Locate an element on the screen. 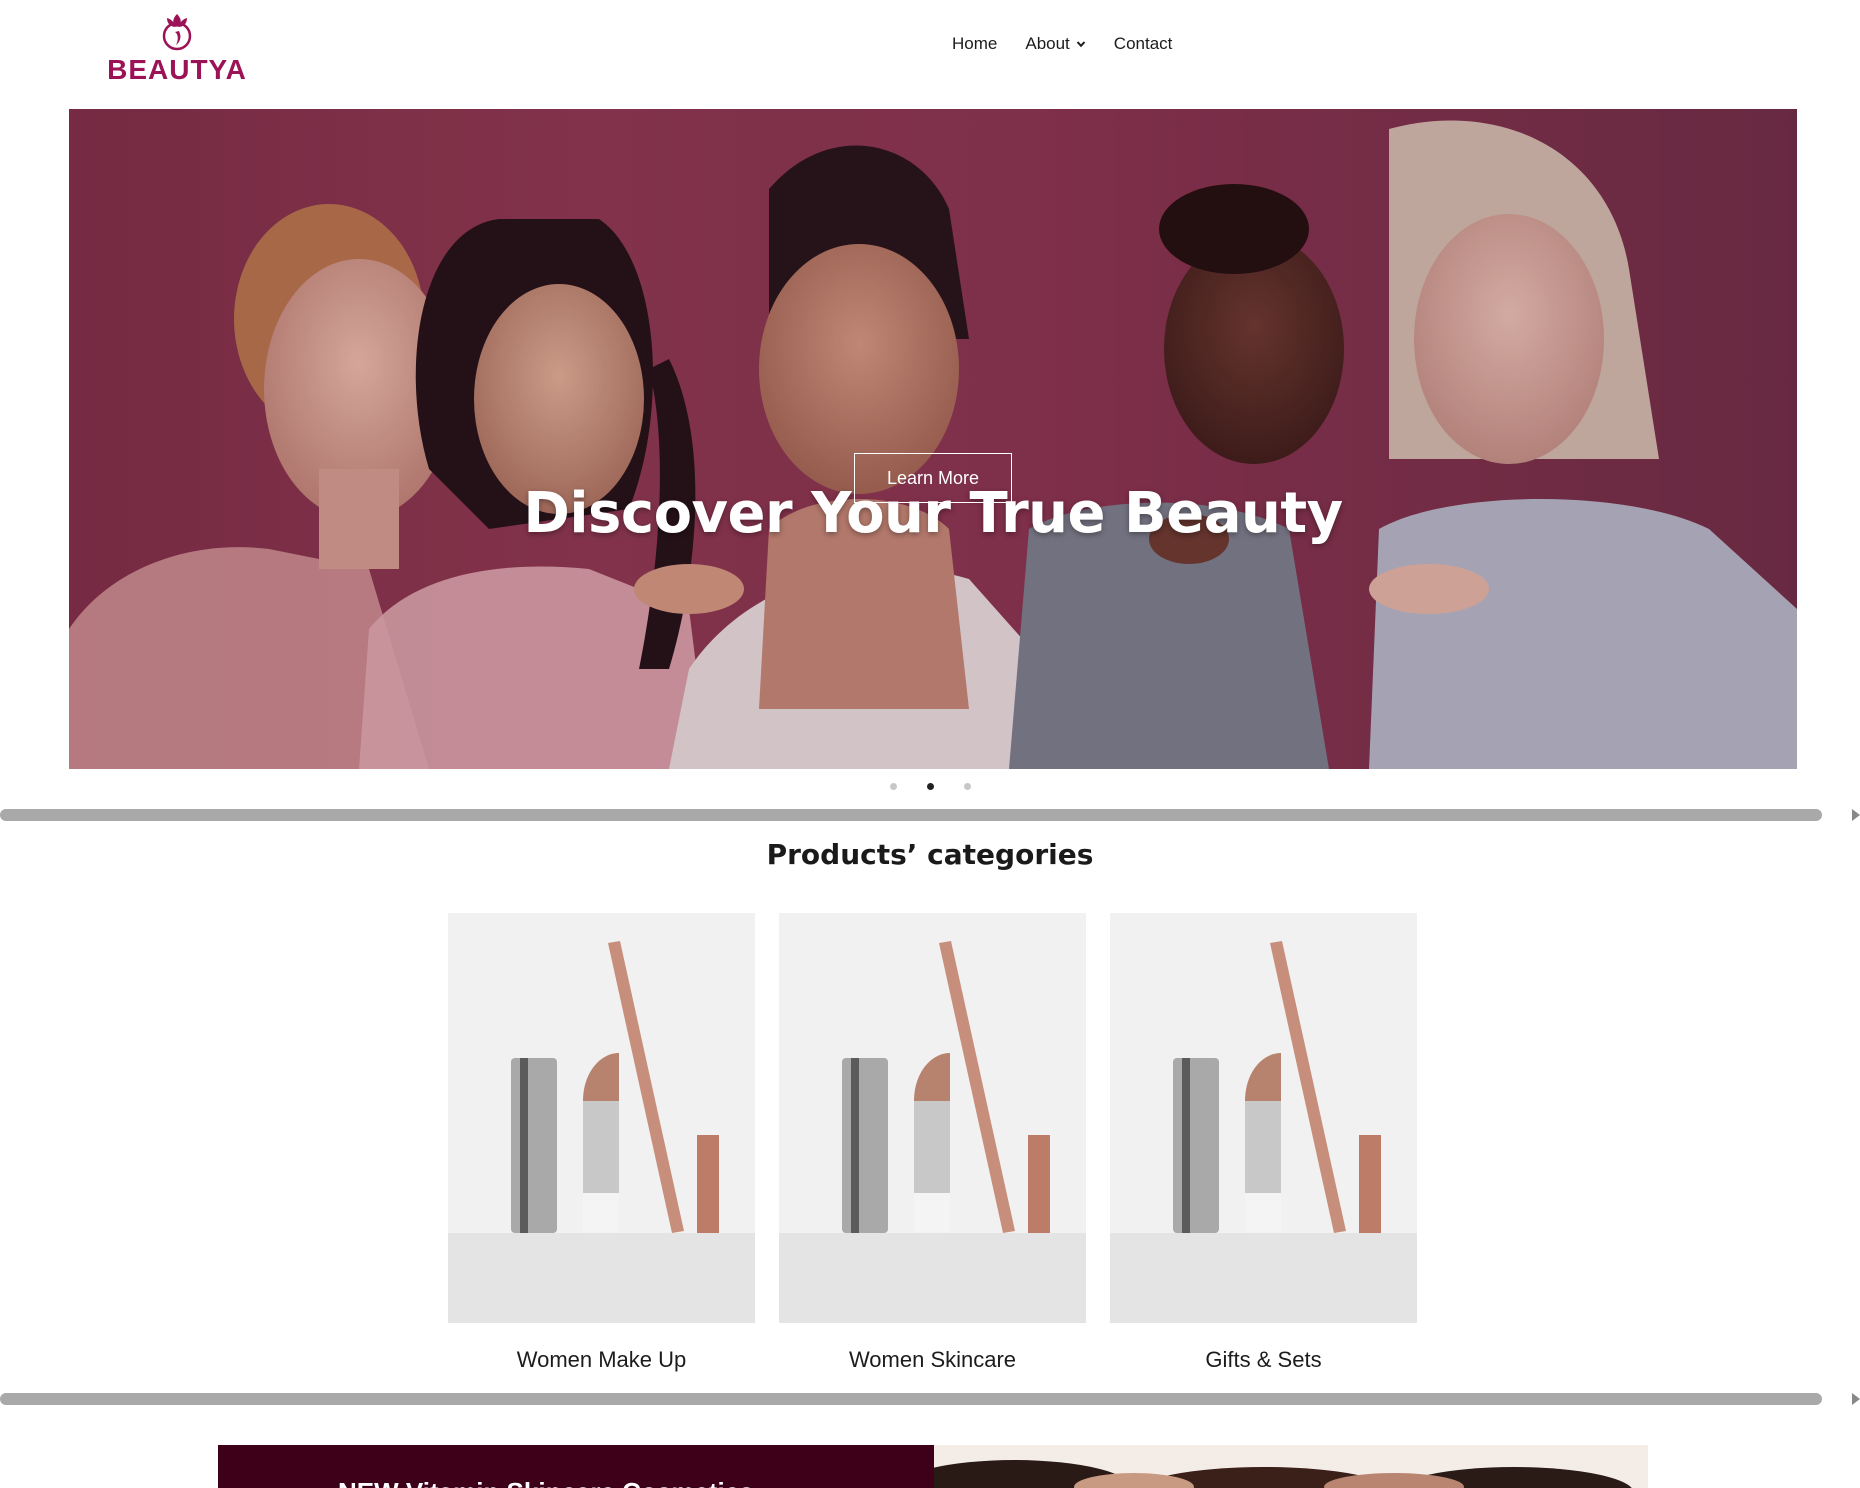 The width and height of the screenshot is (1860, 1488). promo-banner: NEW Vitamin Skincare Cosmetics is located at coordinates (933, 1466).